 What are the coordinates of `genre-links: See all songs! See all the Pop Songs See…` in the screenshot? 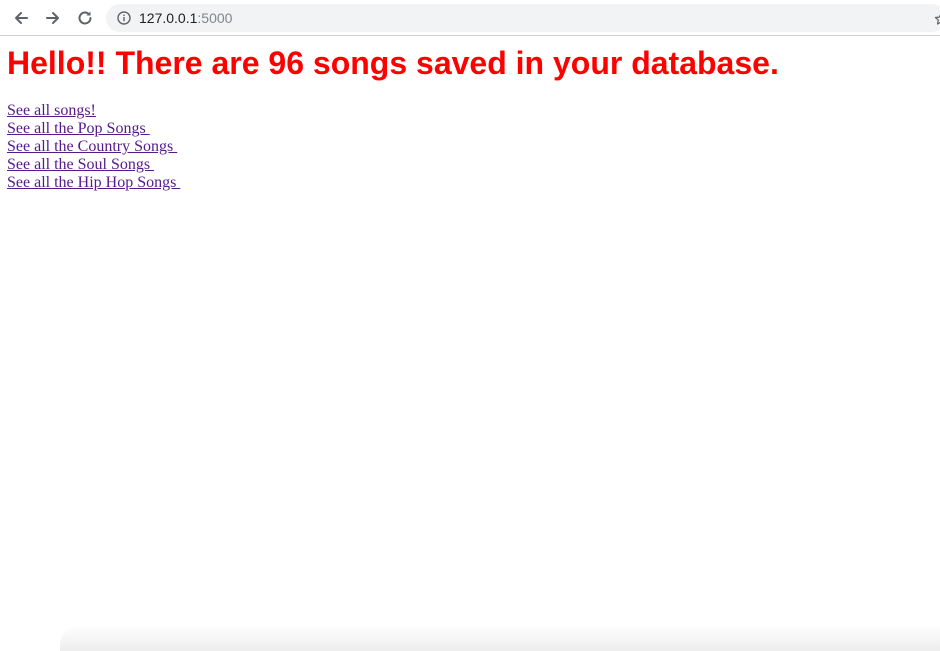 It's located at (93, 147).